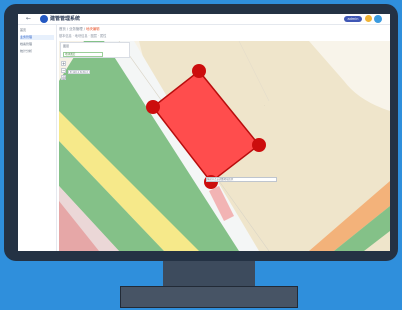 This screenshot has width=402, height=310. I want to click on avatar, so click(378, 19).